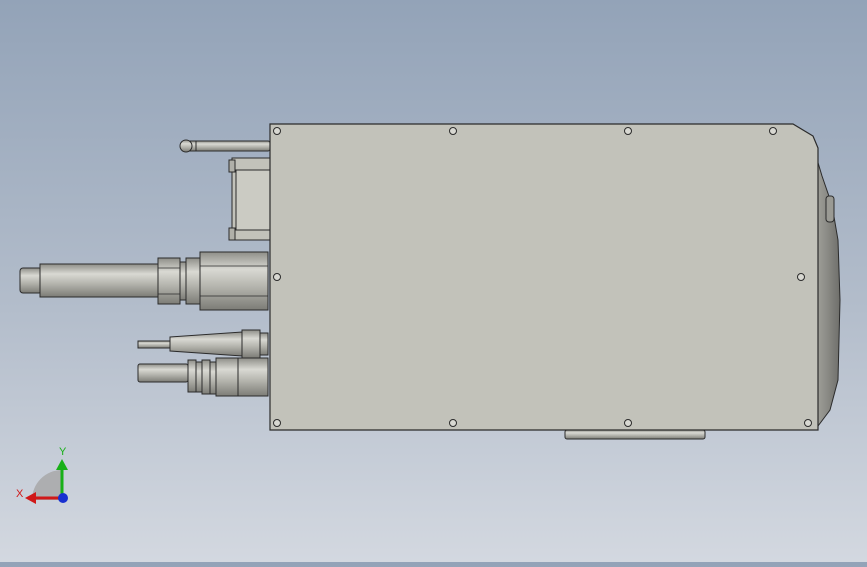 This screenshot has width=867, height=567. Describe the element at coordinates (635, 434) in the screenshot. I see `bottom-foot` at that location.